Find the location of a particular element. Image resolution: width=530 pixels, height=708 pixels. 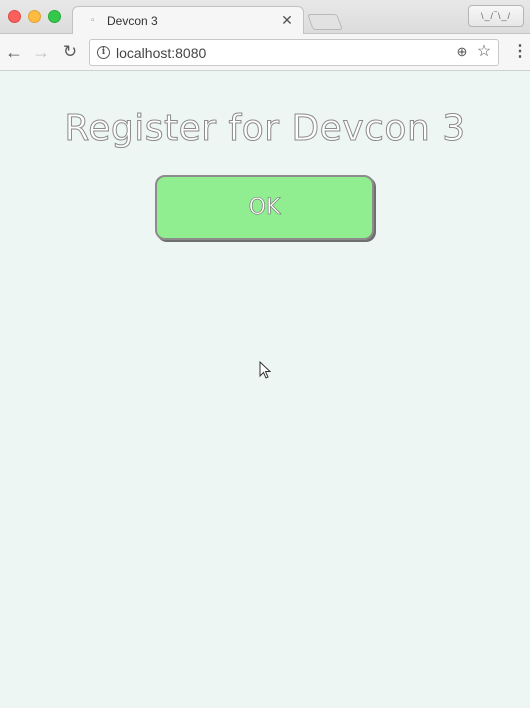

maximize-icon is located at coordinates (54, 16).